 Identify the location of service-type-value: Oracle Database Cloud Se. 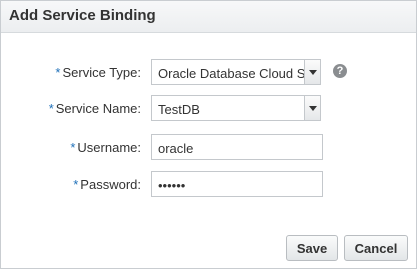
(235, 73).